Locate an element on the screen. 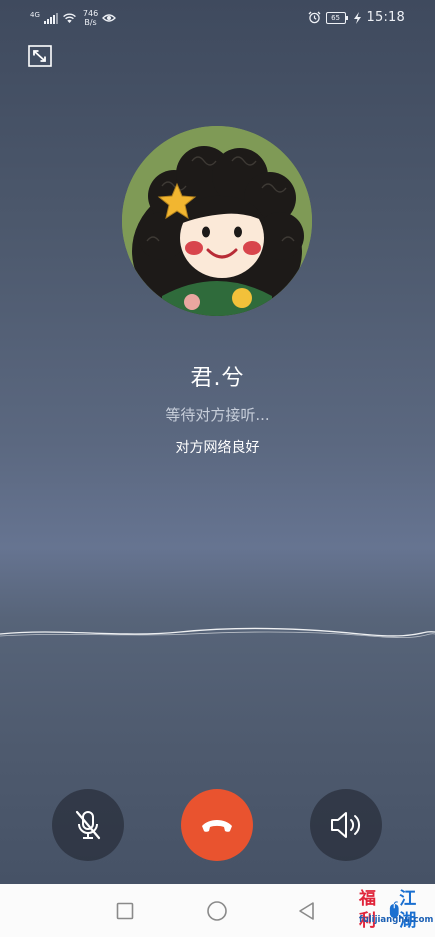 This screenshot has height=937, width=435. minimize-button is located at coordinates (40, 56).